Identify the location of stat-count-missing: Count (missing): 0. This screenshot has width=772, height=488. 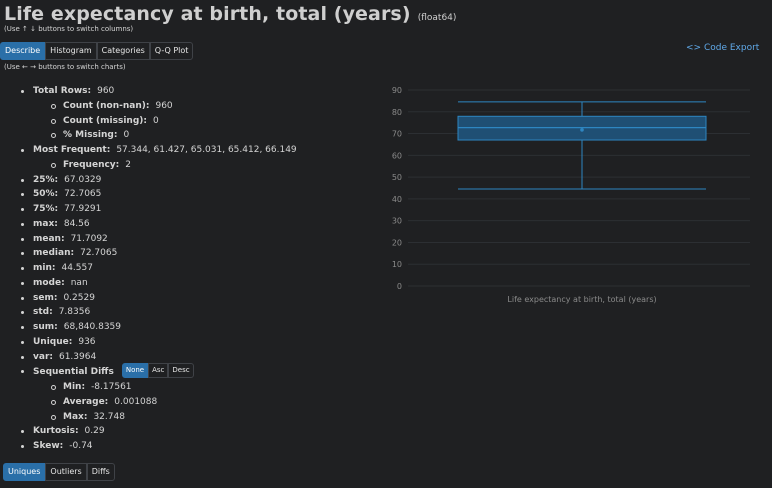
(165, 121).